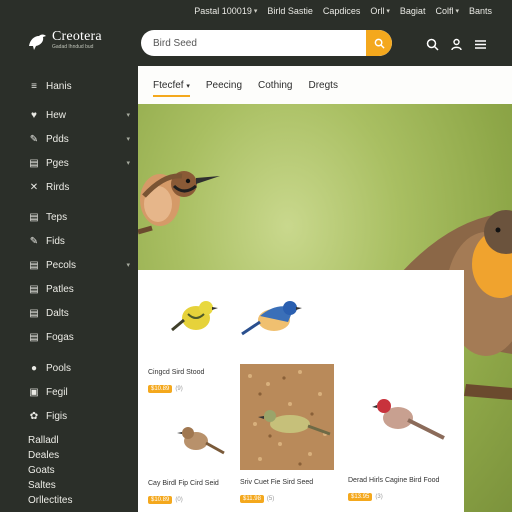  I want to click on sidebar-item-fogas: ▤ Fogas, so click(81, 337).